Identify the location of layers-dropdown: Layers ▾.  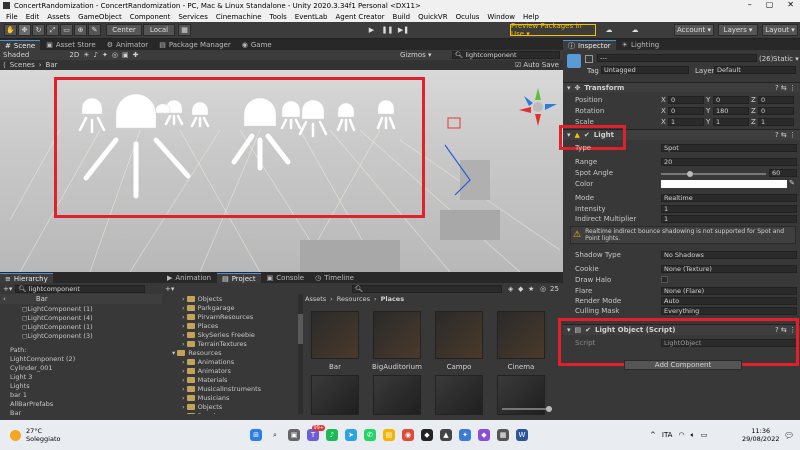
(738, 30).